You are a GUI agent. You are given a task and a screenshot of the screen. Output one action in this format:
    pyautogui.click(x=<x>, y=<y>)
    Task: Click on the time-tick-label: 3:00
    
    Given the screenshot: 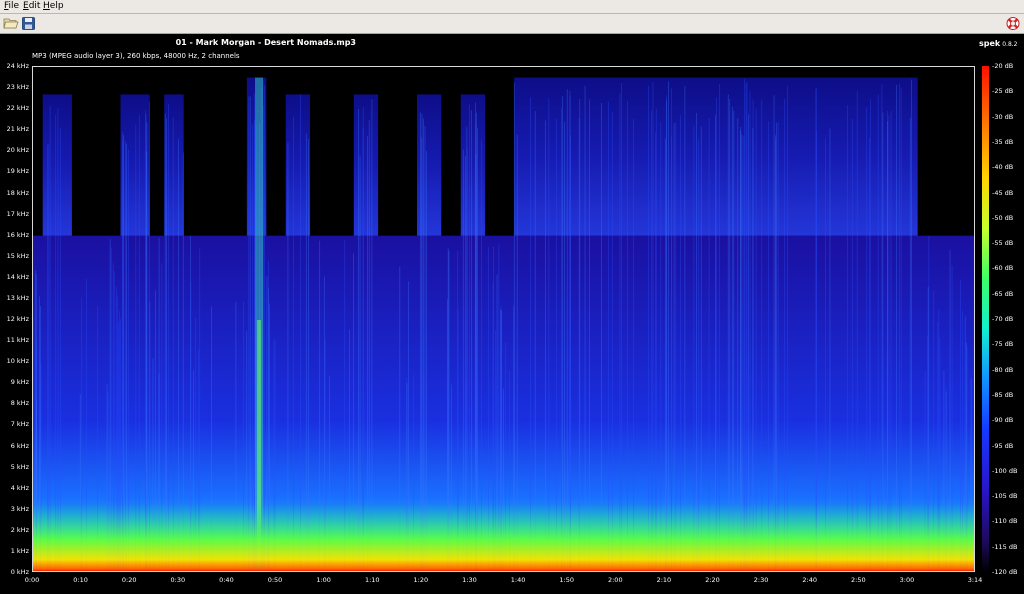 What is the action you would take?
    pyautogui.click(x=907, y=580)
    